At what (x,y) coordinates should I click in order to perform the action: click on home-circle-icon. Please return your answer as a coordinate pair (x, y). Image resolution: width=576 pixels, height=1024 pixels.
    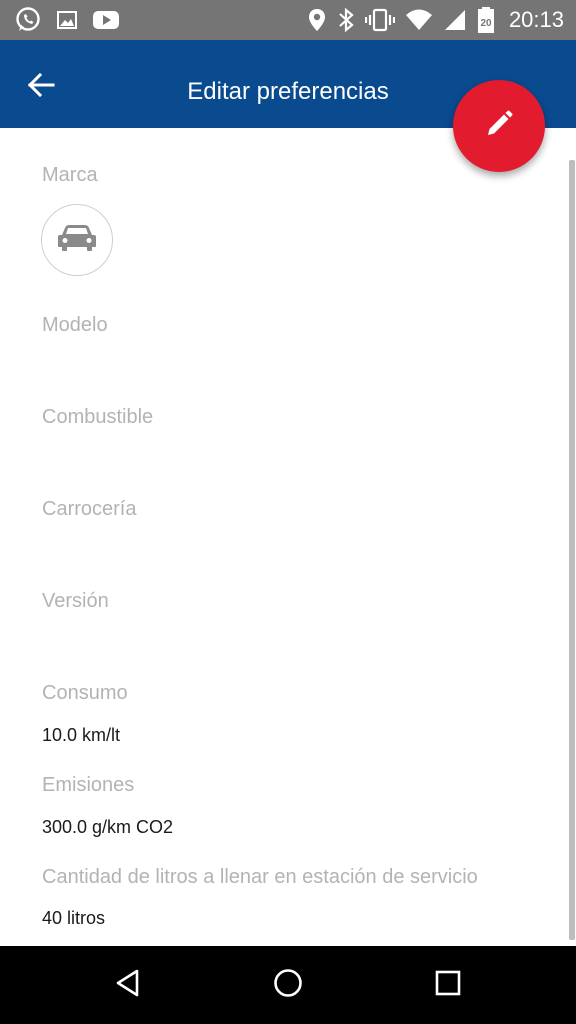
    Looking at the image, I should click on (288, 985).